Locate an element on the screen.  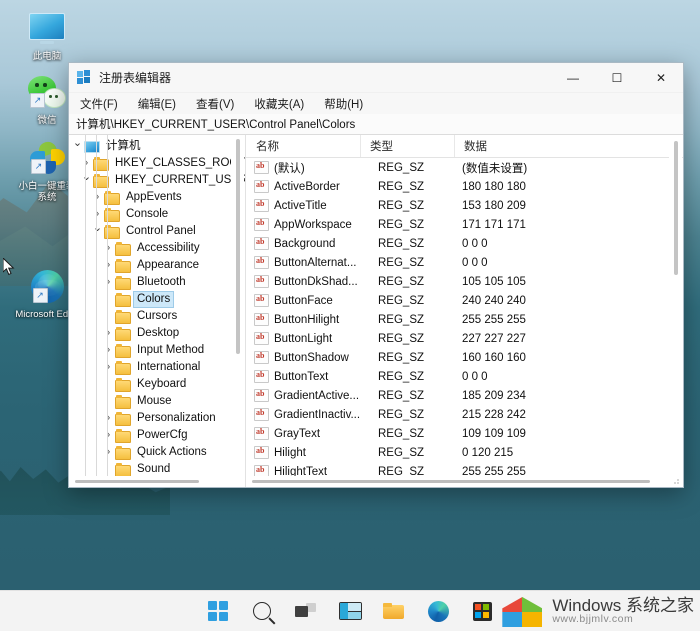
table-row: Background REG_SZ 0 0 0 is located at coordinates (464, 243).